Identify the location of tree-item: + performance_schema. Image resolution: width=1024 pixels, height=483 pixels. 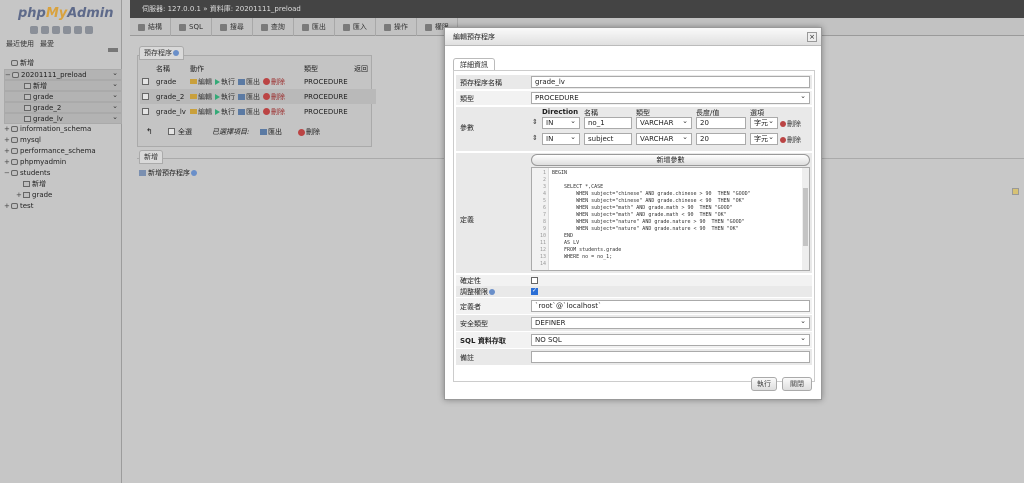
(63, 151).